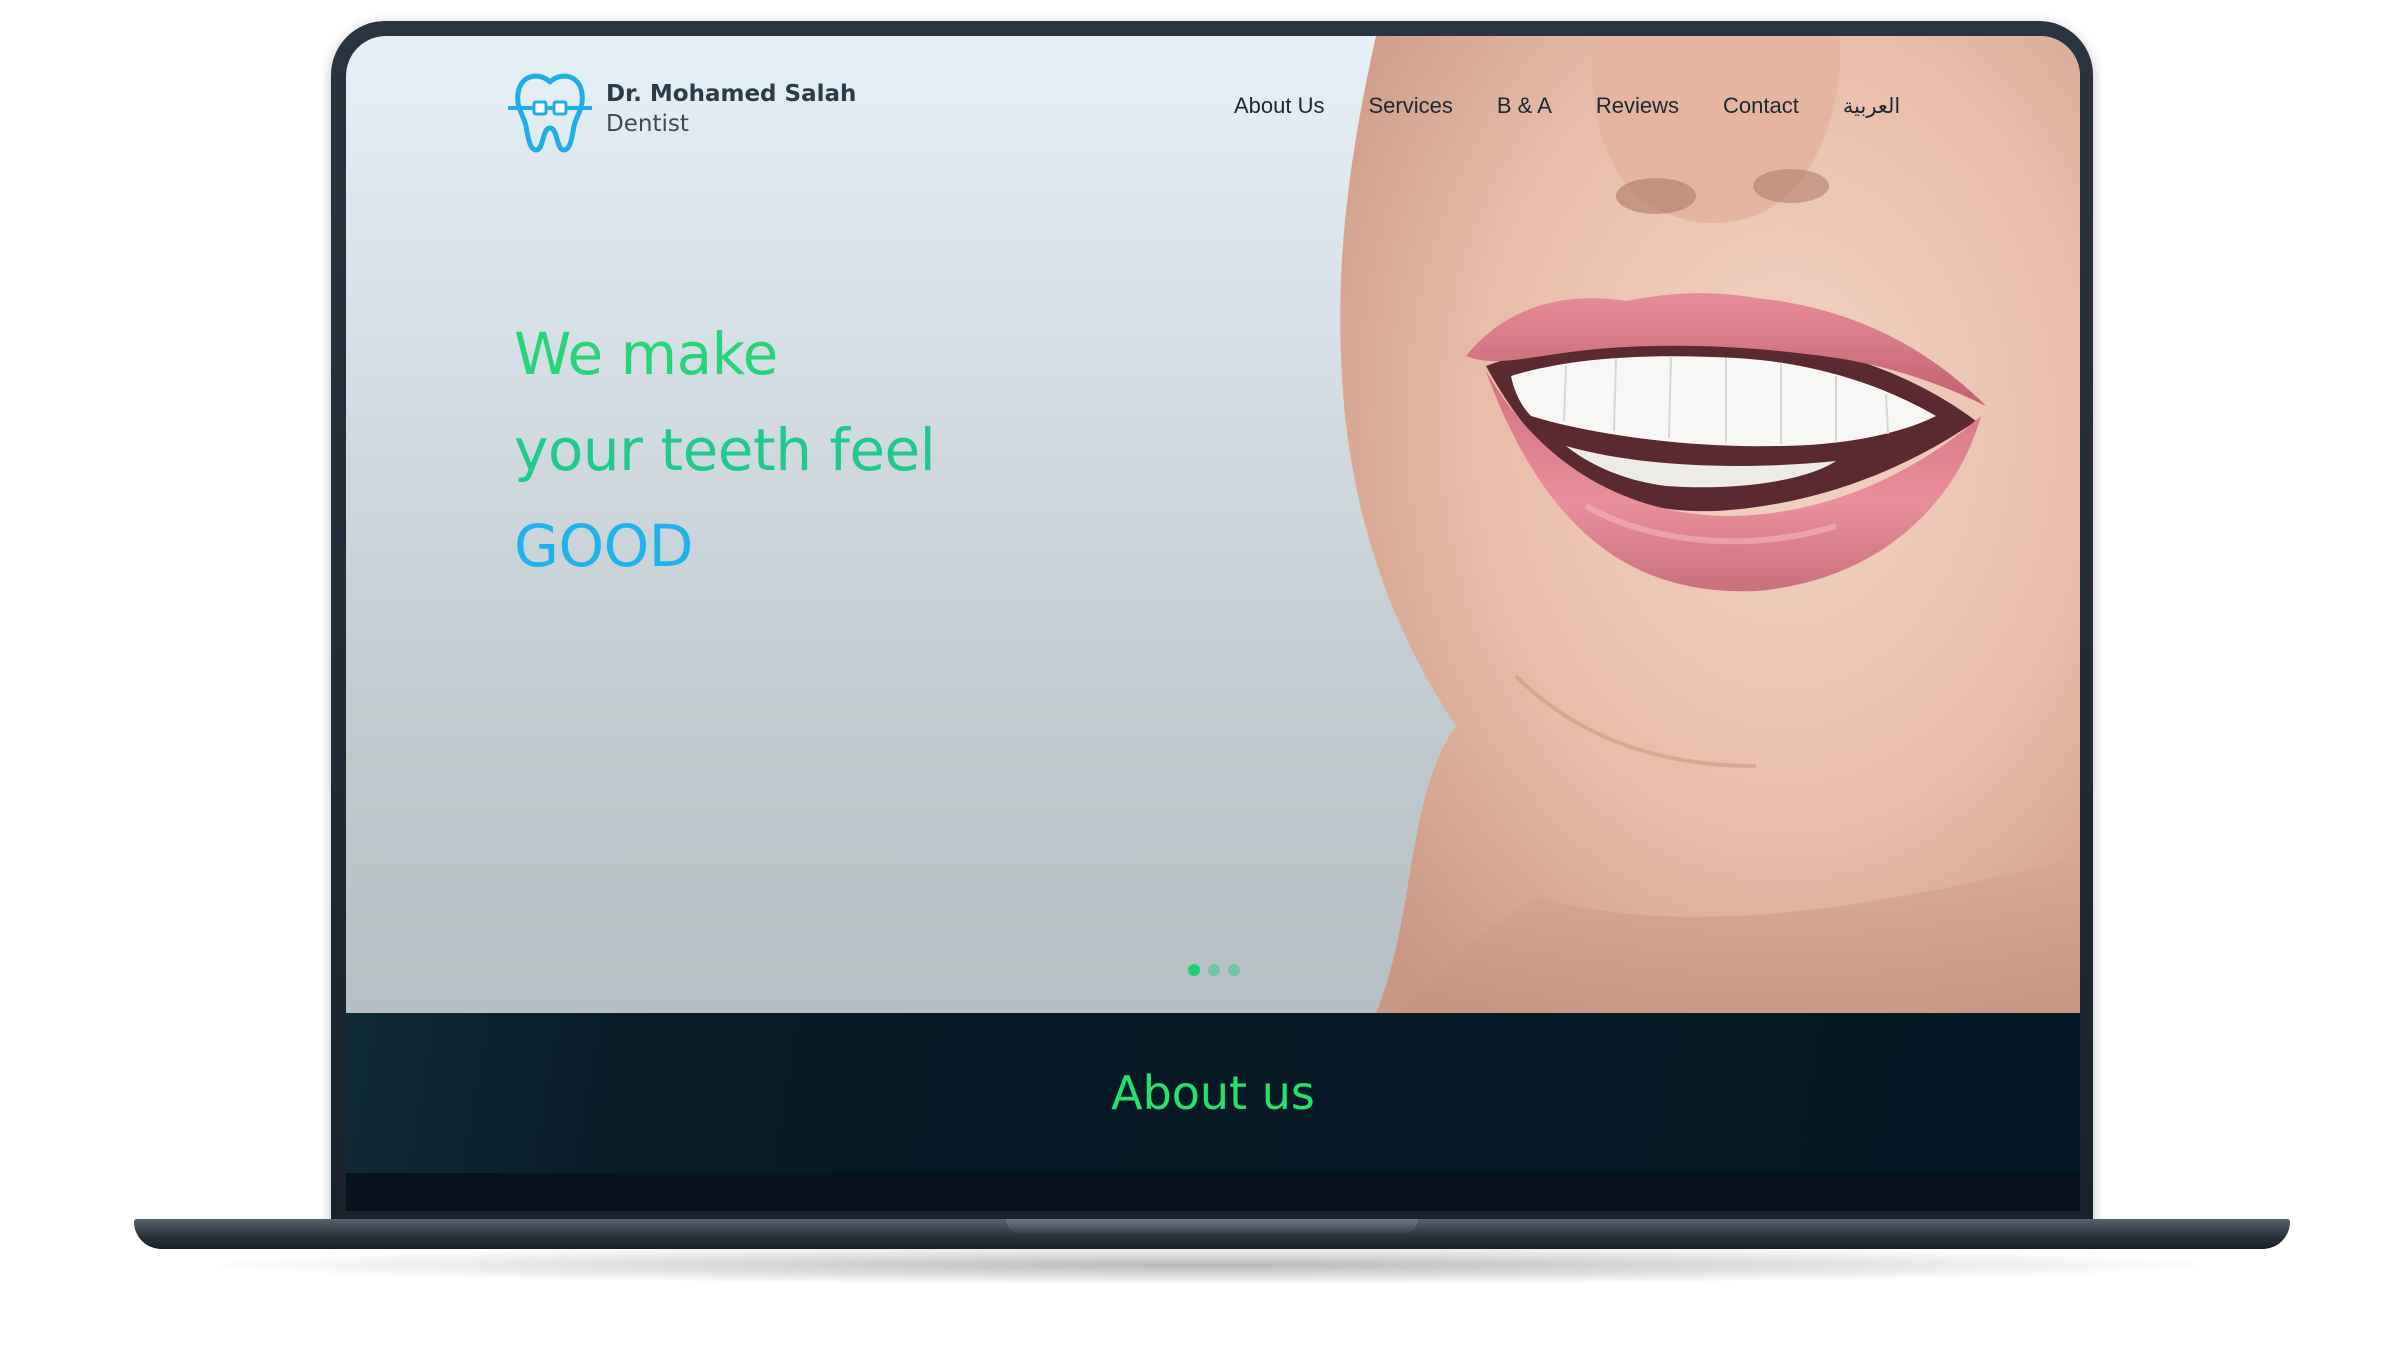  Describe the element at coordinates (647, 124) in the screenshot. I see `brand-subtitle: Dentist` at that location.